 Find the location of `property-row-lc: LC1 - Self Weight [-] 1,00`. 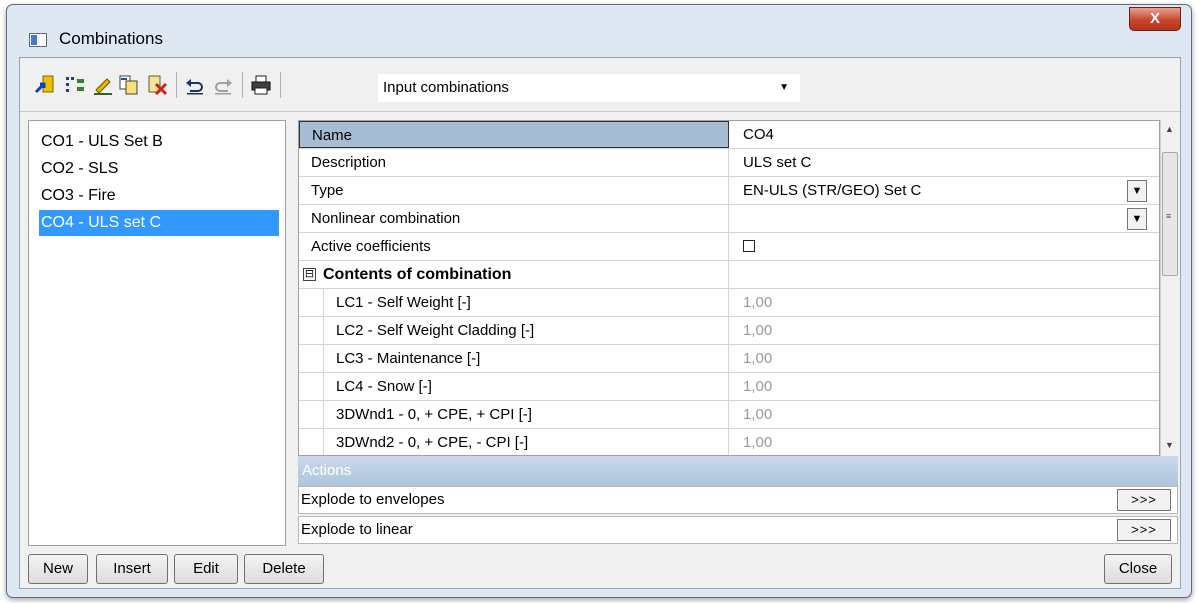

property-row-lc: LC1 - Self Weight [-] 1,00 is located at coordinates (729, 303).